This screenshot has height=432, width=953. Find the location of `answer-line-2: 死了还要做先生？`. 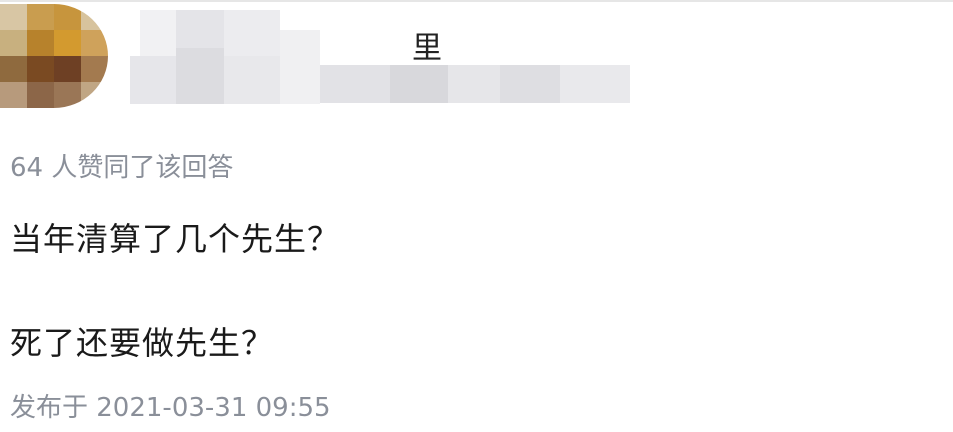

answer-line-2: 死了还要做先生？ is located at coordinates (142, 343).